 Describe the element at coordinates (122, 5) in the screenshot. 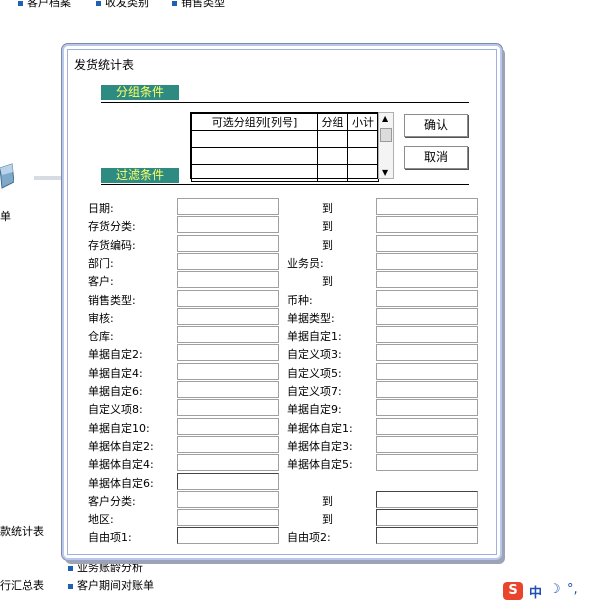

I see `bg-link-receive-type: 收发类别` at that location.